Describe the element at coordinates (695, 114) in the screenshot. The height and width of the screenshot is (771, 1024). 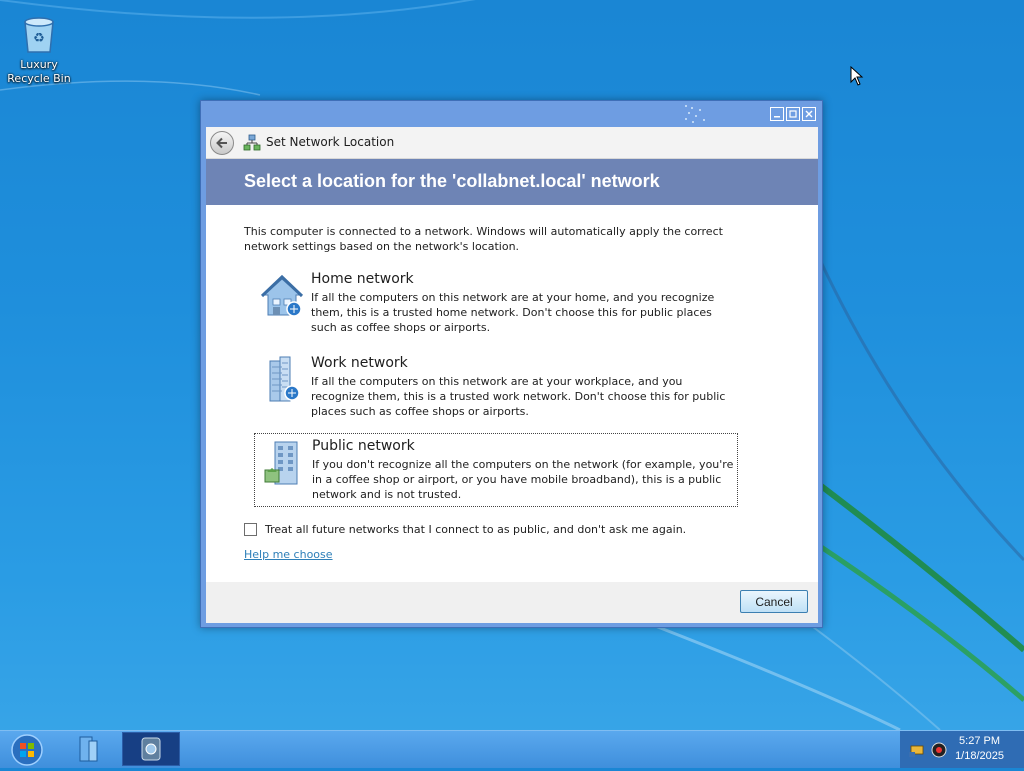
I see `titlebar-decoration` at that location.